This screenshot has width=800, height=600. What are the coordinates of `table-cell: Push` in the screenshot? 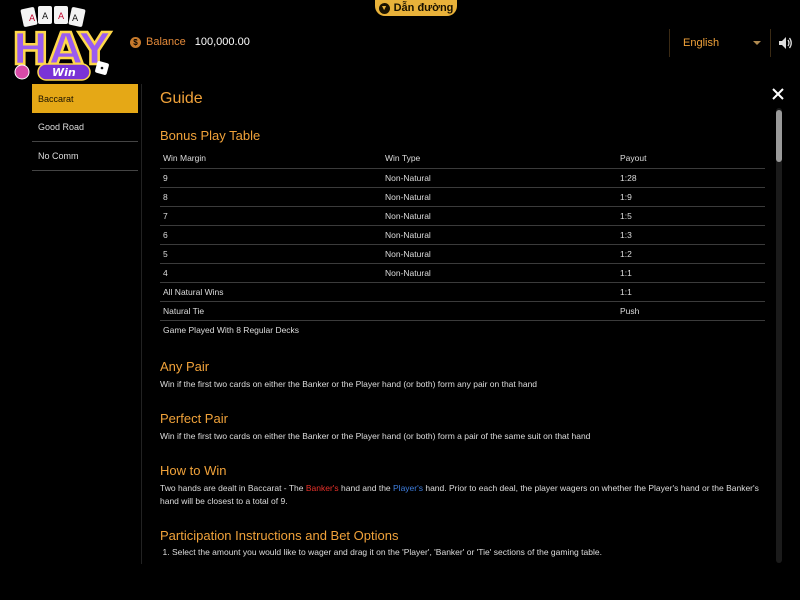 It's located at (691, 310).